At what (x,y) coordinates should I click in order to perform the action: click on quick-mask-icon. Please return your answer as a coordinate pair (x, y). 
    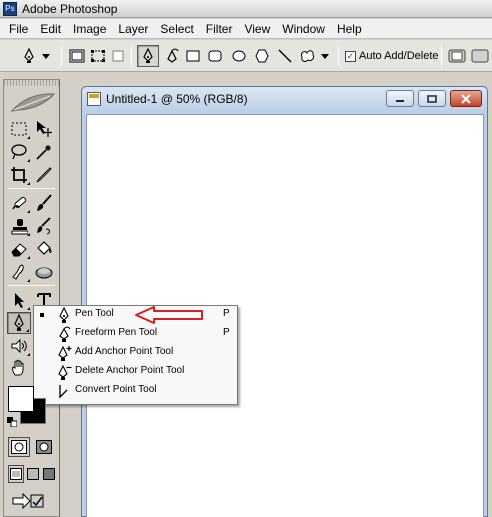
    Looking at the image, I should click on (44, 447).